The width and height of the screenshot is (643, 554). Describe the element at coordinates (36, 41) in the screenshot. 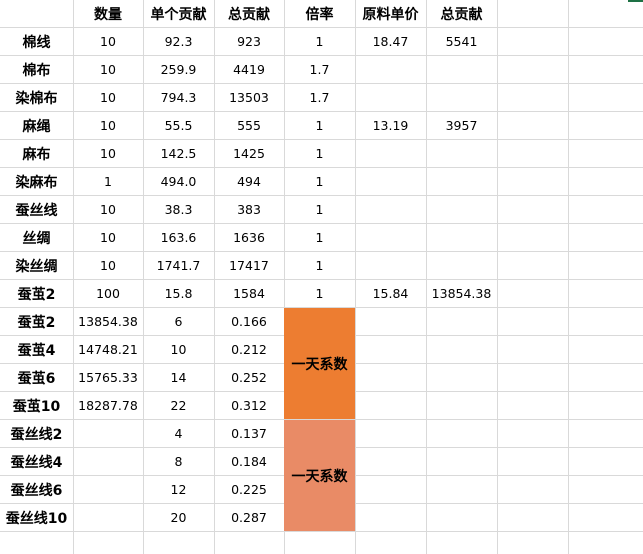

I see `row-label: 棉线` at that location.